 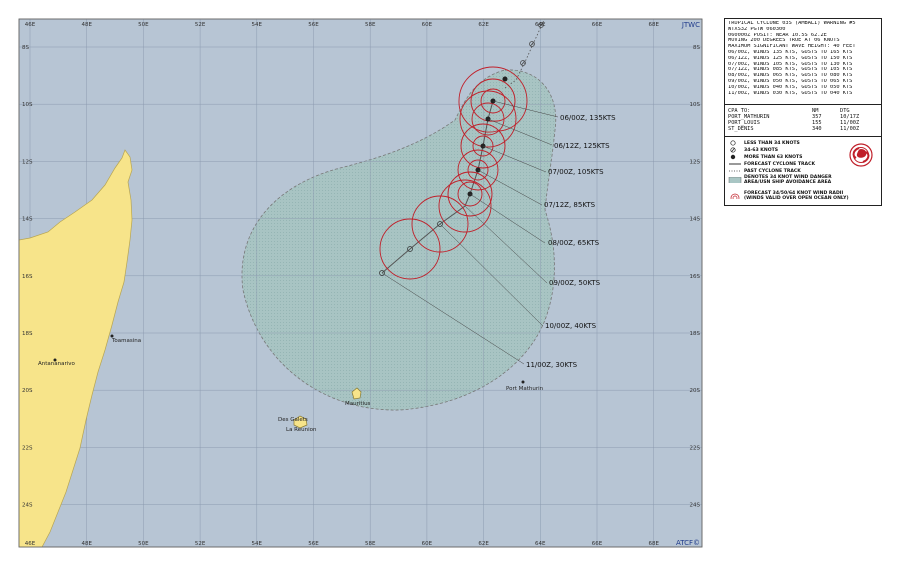 I want to click on forecast-label: 09/00Z, 50KTS, so click(x=575, y=283).